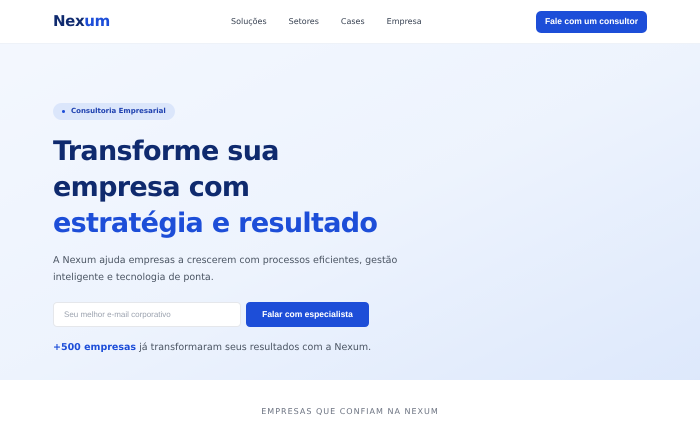 This screenshot has height=438, width=700. What do you see at coordinates (142, 21) in the screenshot?
I see `logo: Nexum` at bounding box center [142, 21].